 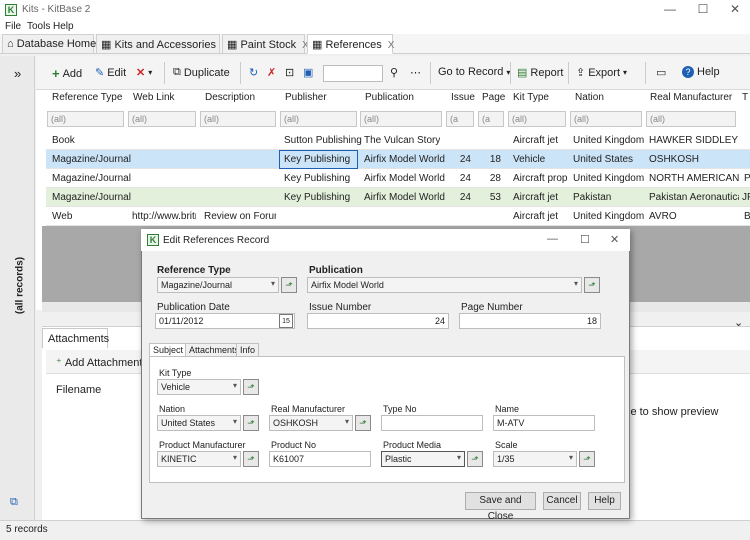 What do you see at coordinates (144, 72) in the screenshot?
I see `delete-button: ✕ ▾` at bounding box center [144, 72].